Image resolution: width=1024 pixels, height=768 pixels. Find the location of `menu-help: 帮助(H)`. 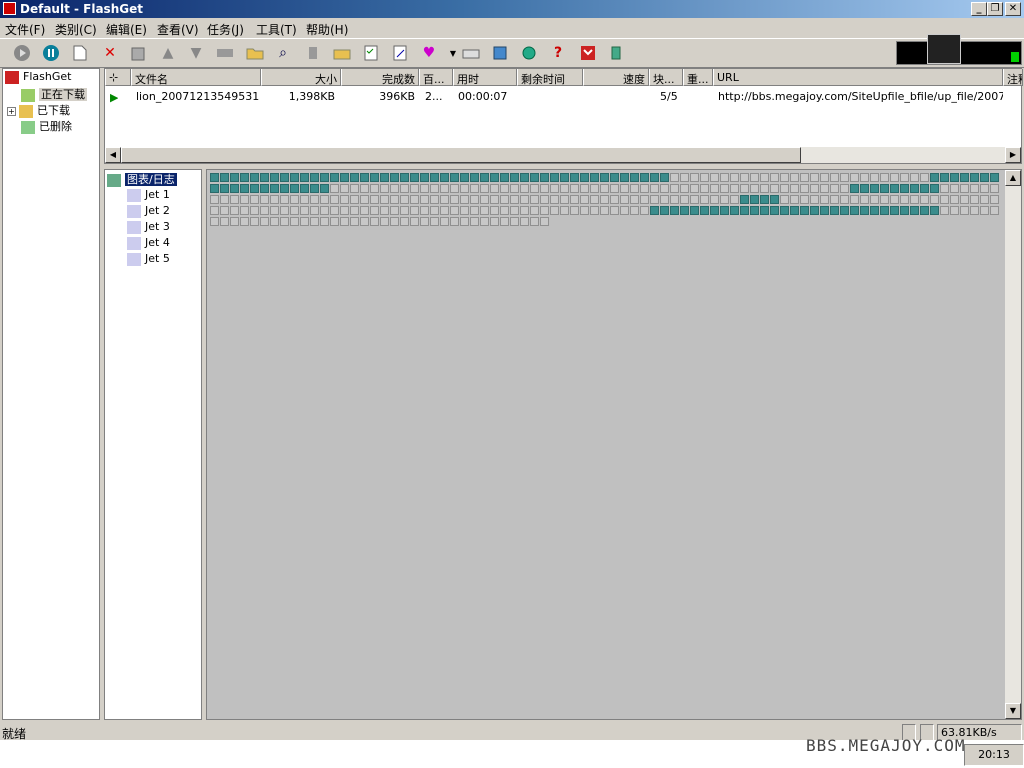

menu-help: 帮助(H) is located at coordinates (327, 29).